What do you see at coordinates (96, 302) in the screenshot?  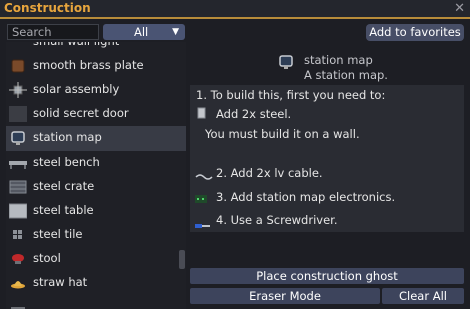 I see `list-item-partial` at bounding box center [96, 302].